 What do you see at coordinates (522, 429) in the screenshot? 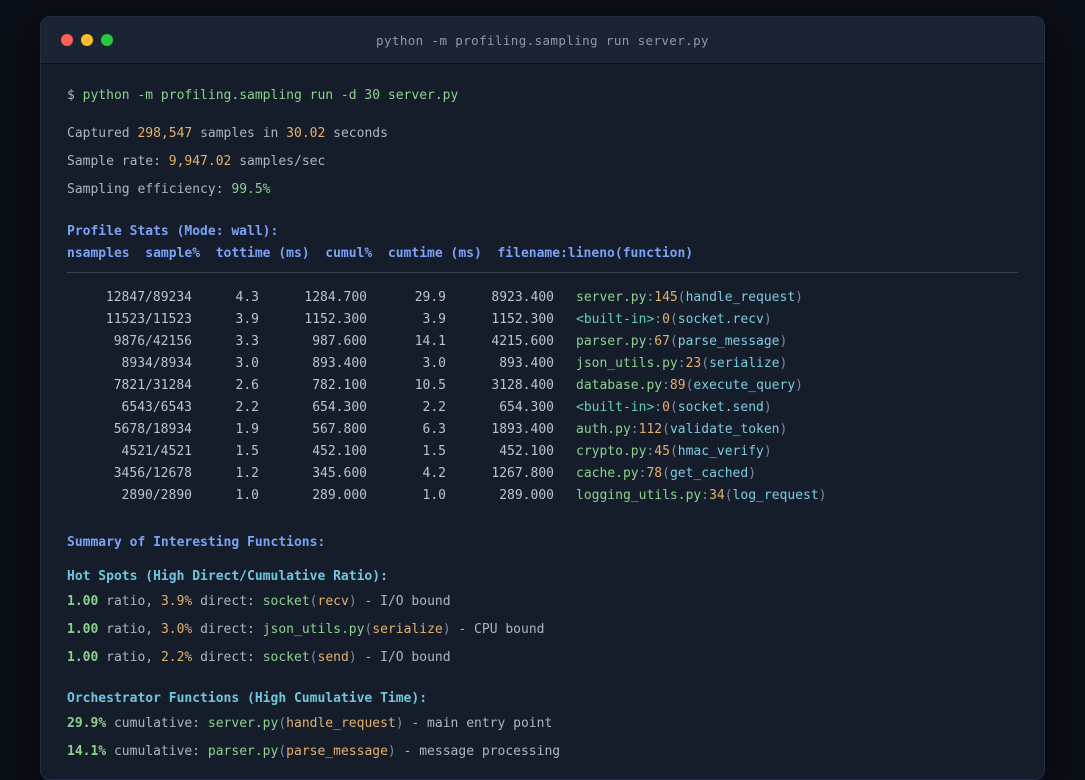
I see `cumtime-cell: 1893.400` at bounding box center [522, 429].